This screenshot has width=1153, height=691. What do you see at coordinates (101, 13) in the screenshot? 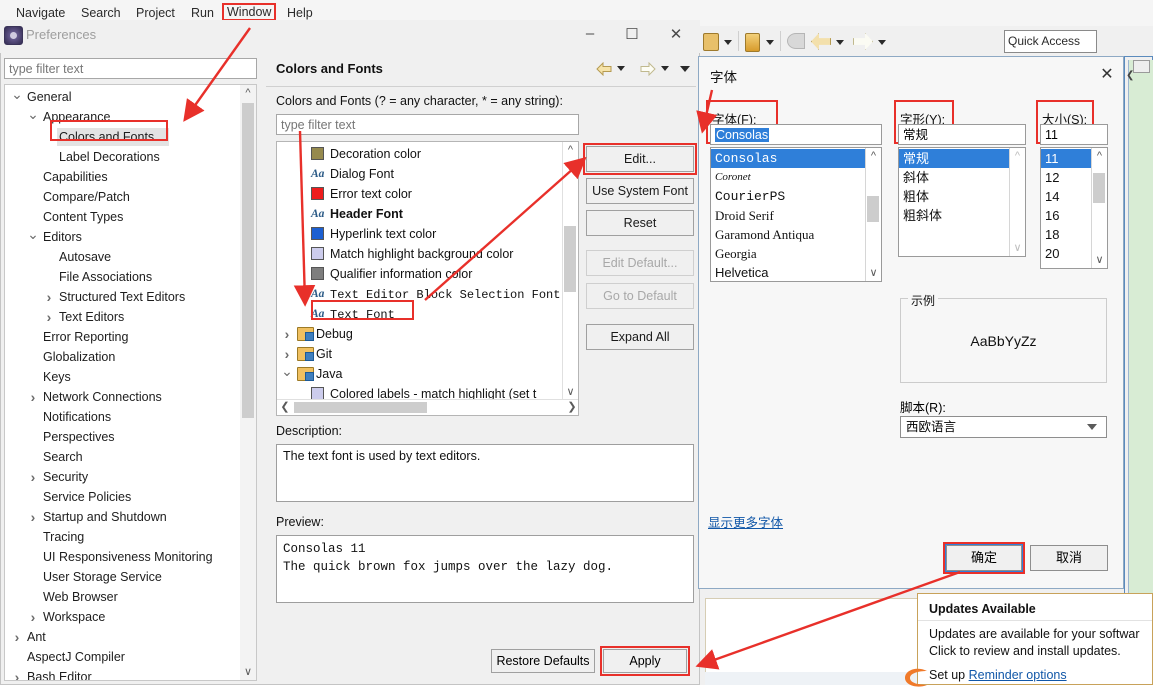
I see `menu-search: Search` at bounding box center [101, 13].